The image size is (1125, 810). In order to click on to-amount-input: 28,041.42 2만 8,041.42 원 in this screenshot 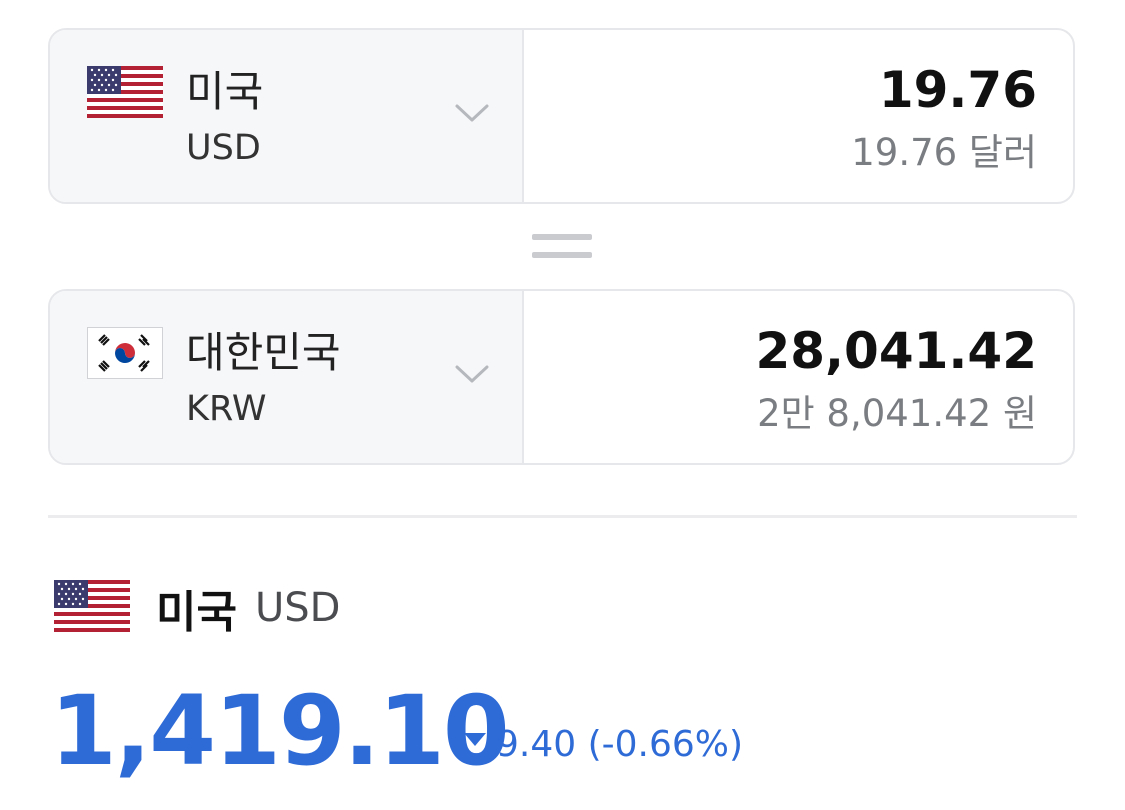, I will do `click(798, 377)`.